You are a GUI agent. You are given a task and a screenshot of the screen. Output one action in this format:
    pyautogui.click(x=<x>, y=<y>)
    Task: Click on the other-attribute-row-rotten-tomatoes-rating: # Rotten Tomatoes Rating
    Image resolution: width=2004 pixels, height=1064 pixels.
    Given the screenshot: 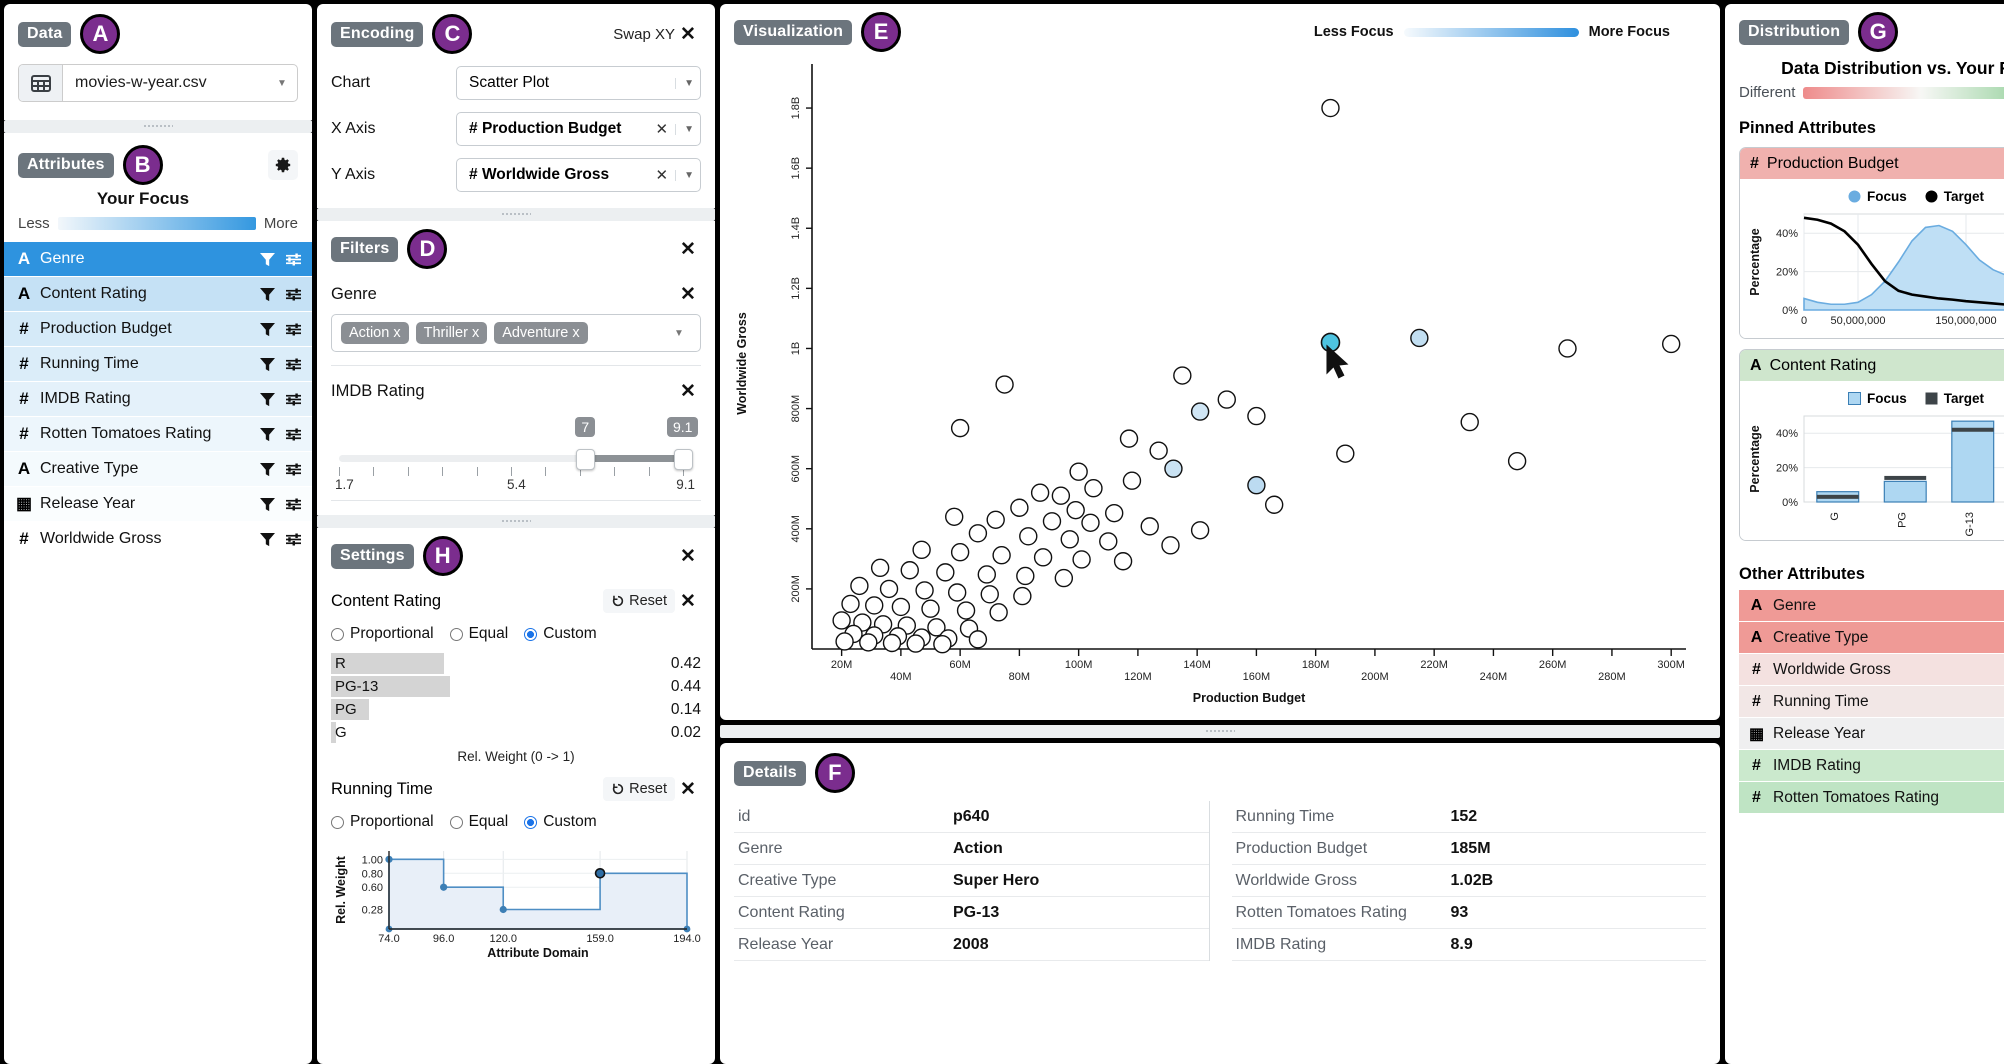 What is the action you would take?
    pyautogui.click(x=1871, y=797)
    